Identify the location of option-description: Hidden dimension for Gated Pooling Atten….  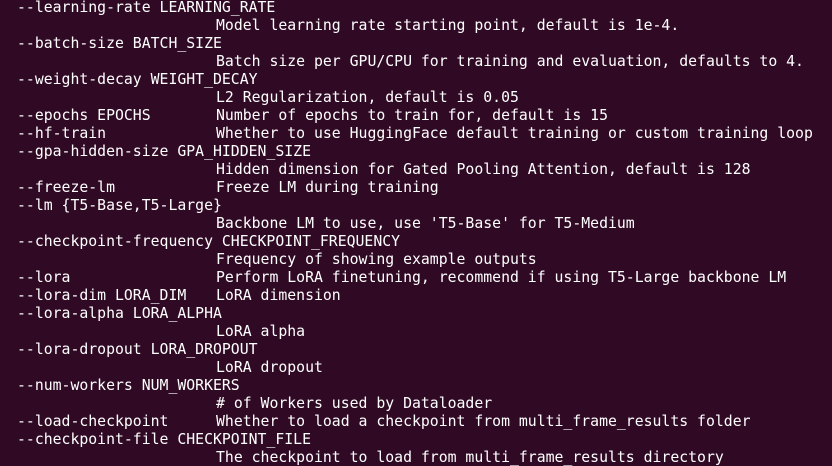
(483, 169).